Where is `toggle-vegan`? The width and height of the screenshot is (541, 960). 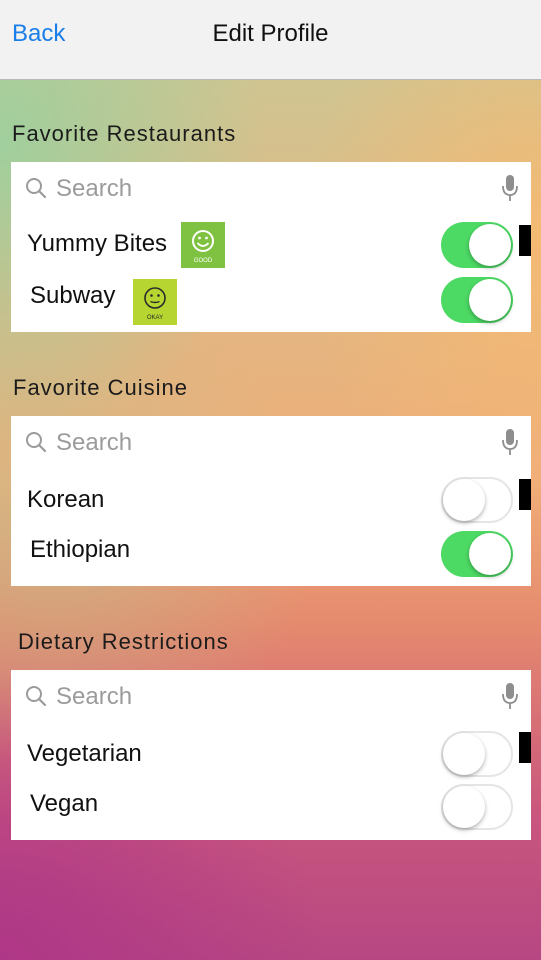 toggle-vegan is located at coordinates (477, 807).